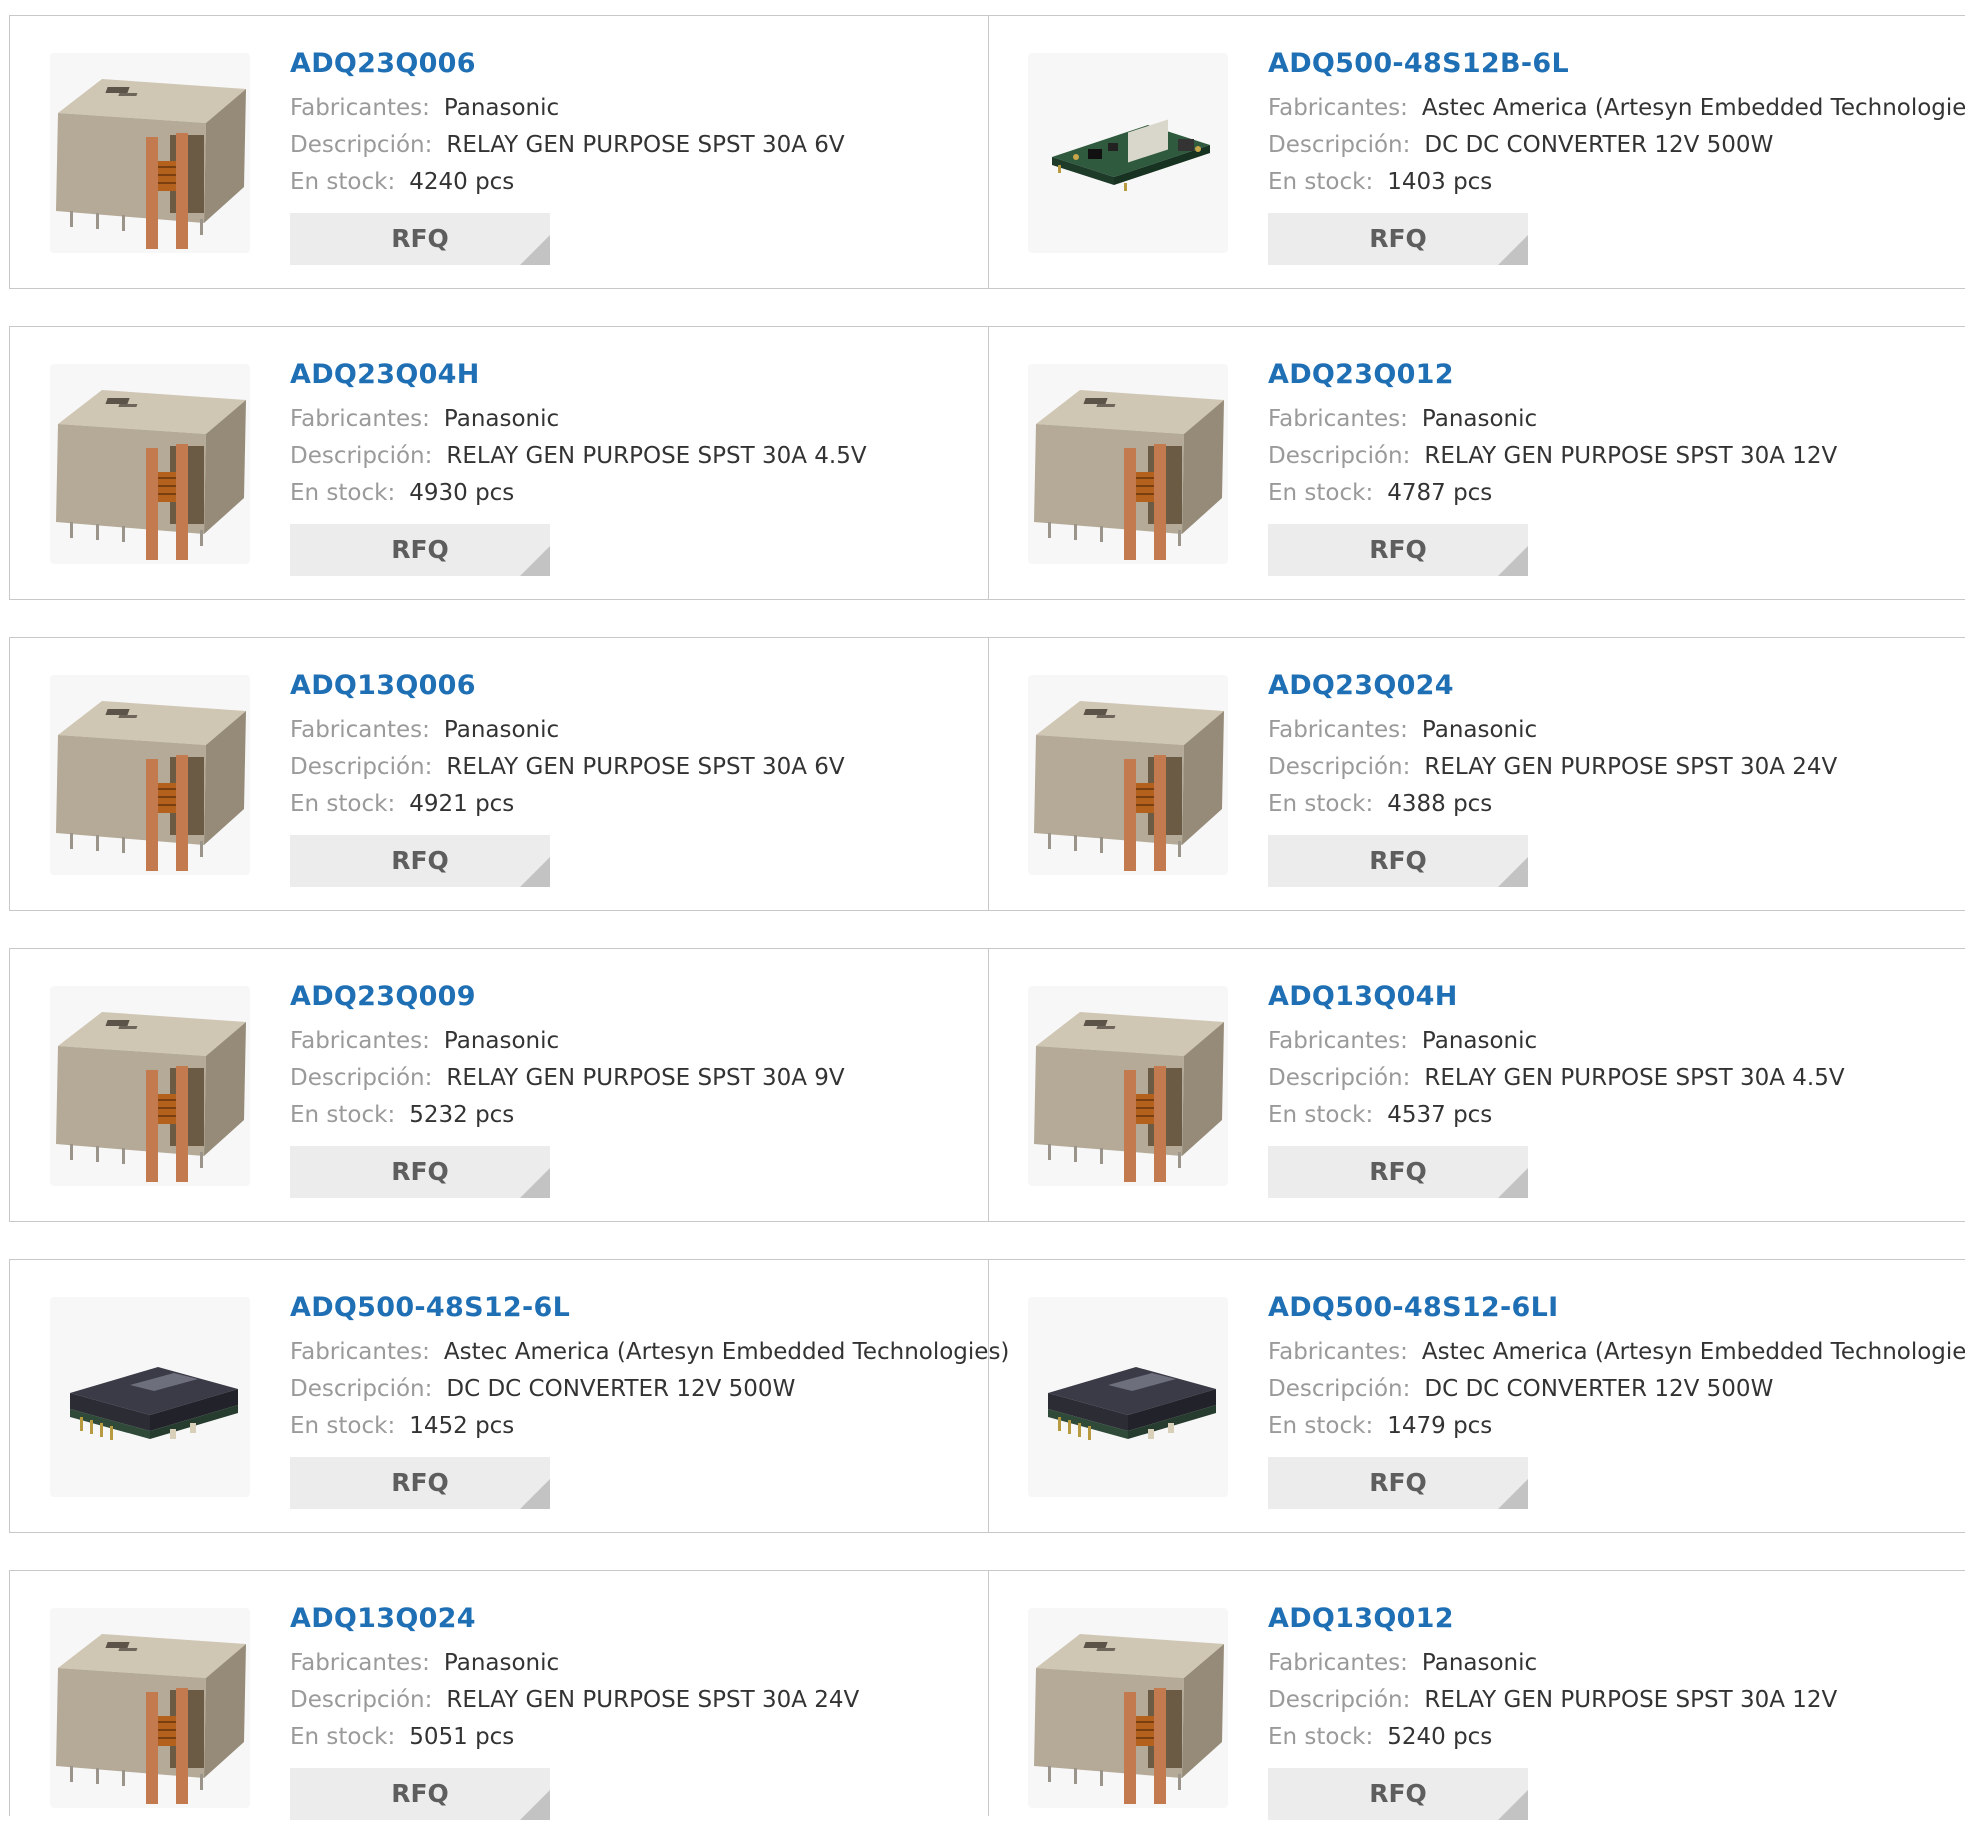 This screenshot has width=1965, height=1828. Describe the element at coordinates (1612, 686) in the screenshot. I see `part-number-link: ADQ23Q024` at that location.